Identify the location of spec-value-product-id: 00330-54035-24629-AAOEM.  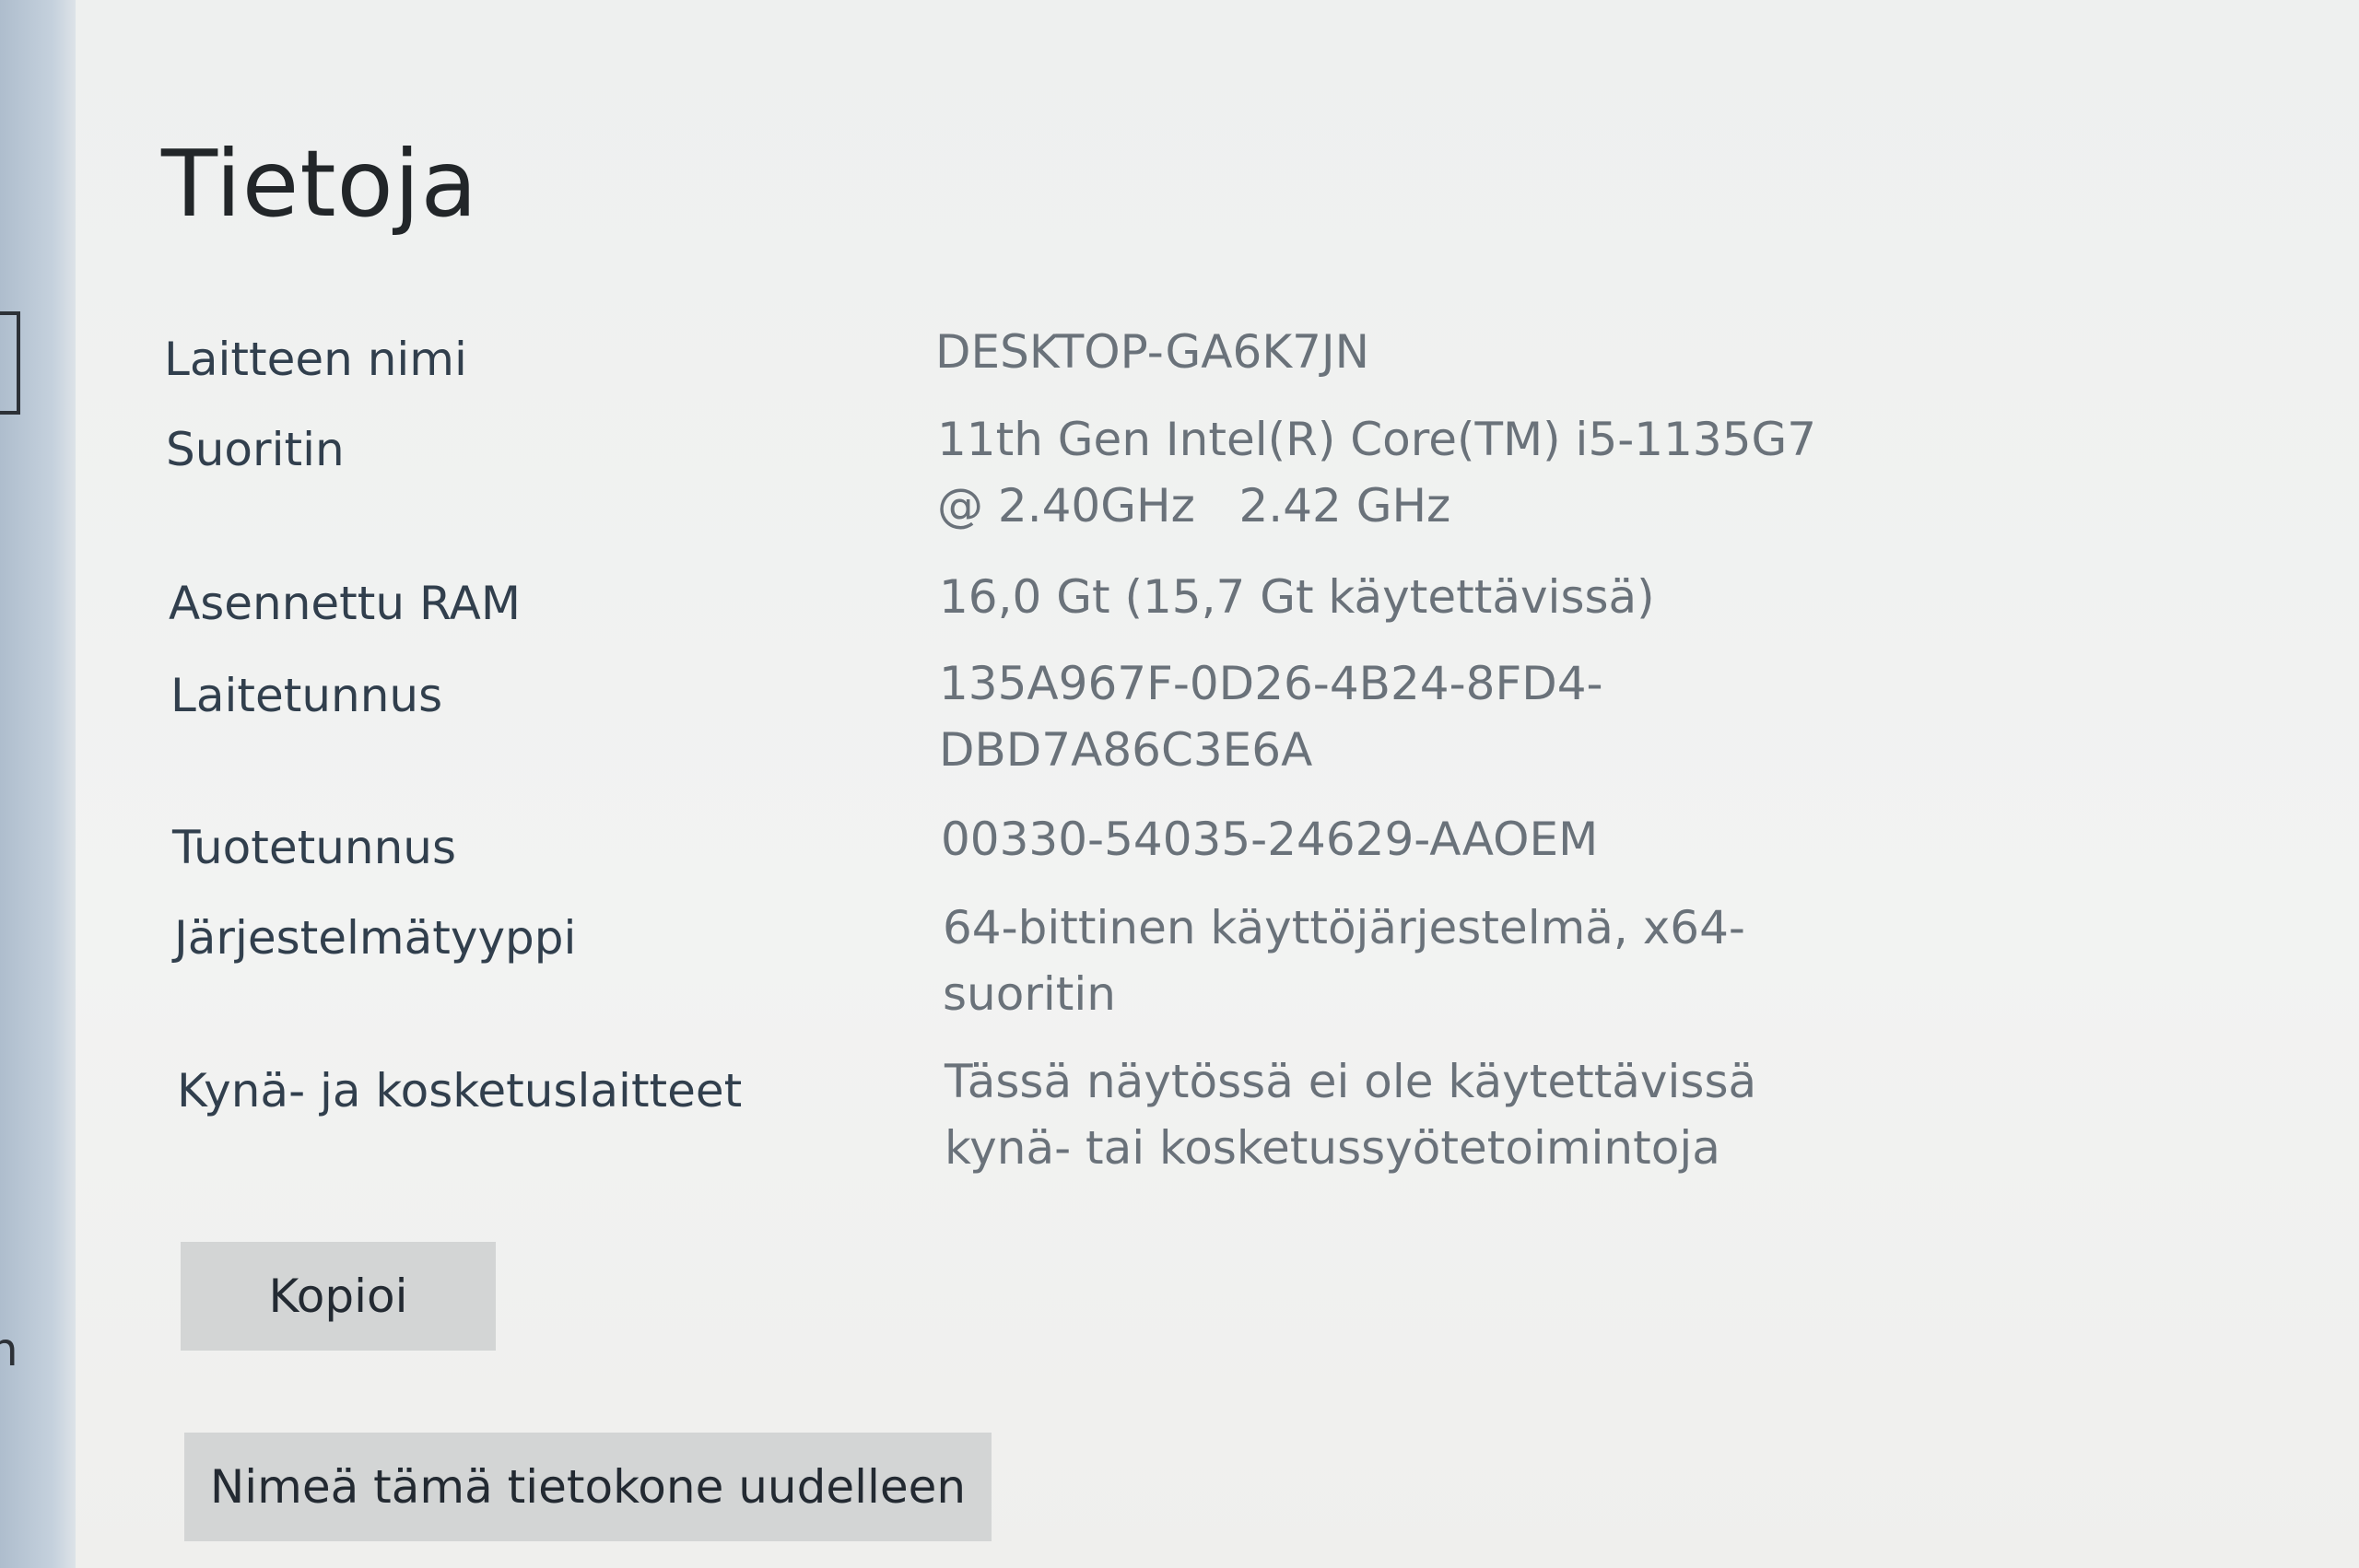
(1378, 839).